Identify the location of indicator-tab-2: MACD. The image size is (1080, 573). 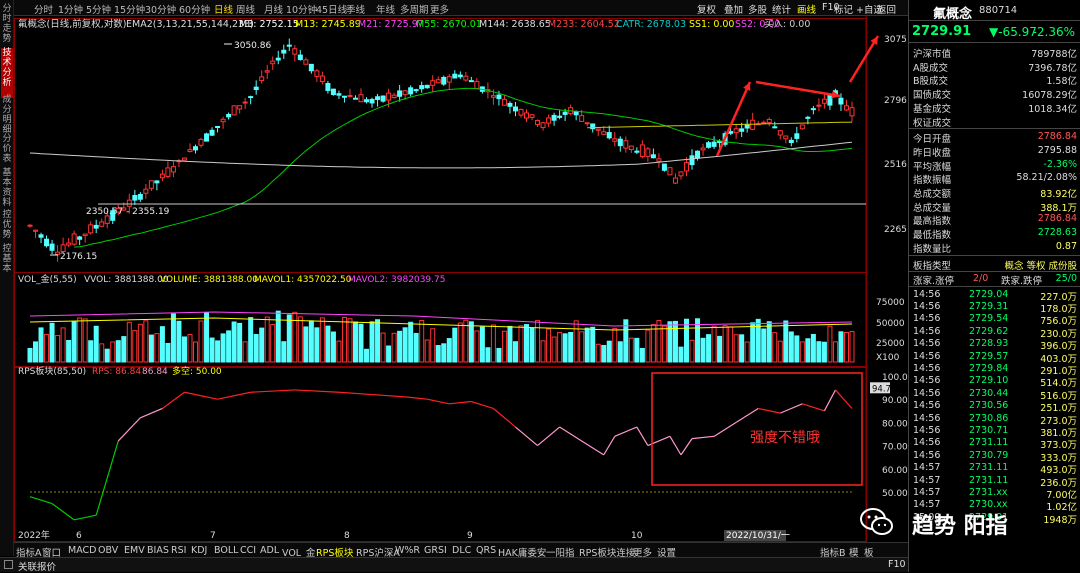
(82, 550).